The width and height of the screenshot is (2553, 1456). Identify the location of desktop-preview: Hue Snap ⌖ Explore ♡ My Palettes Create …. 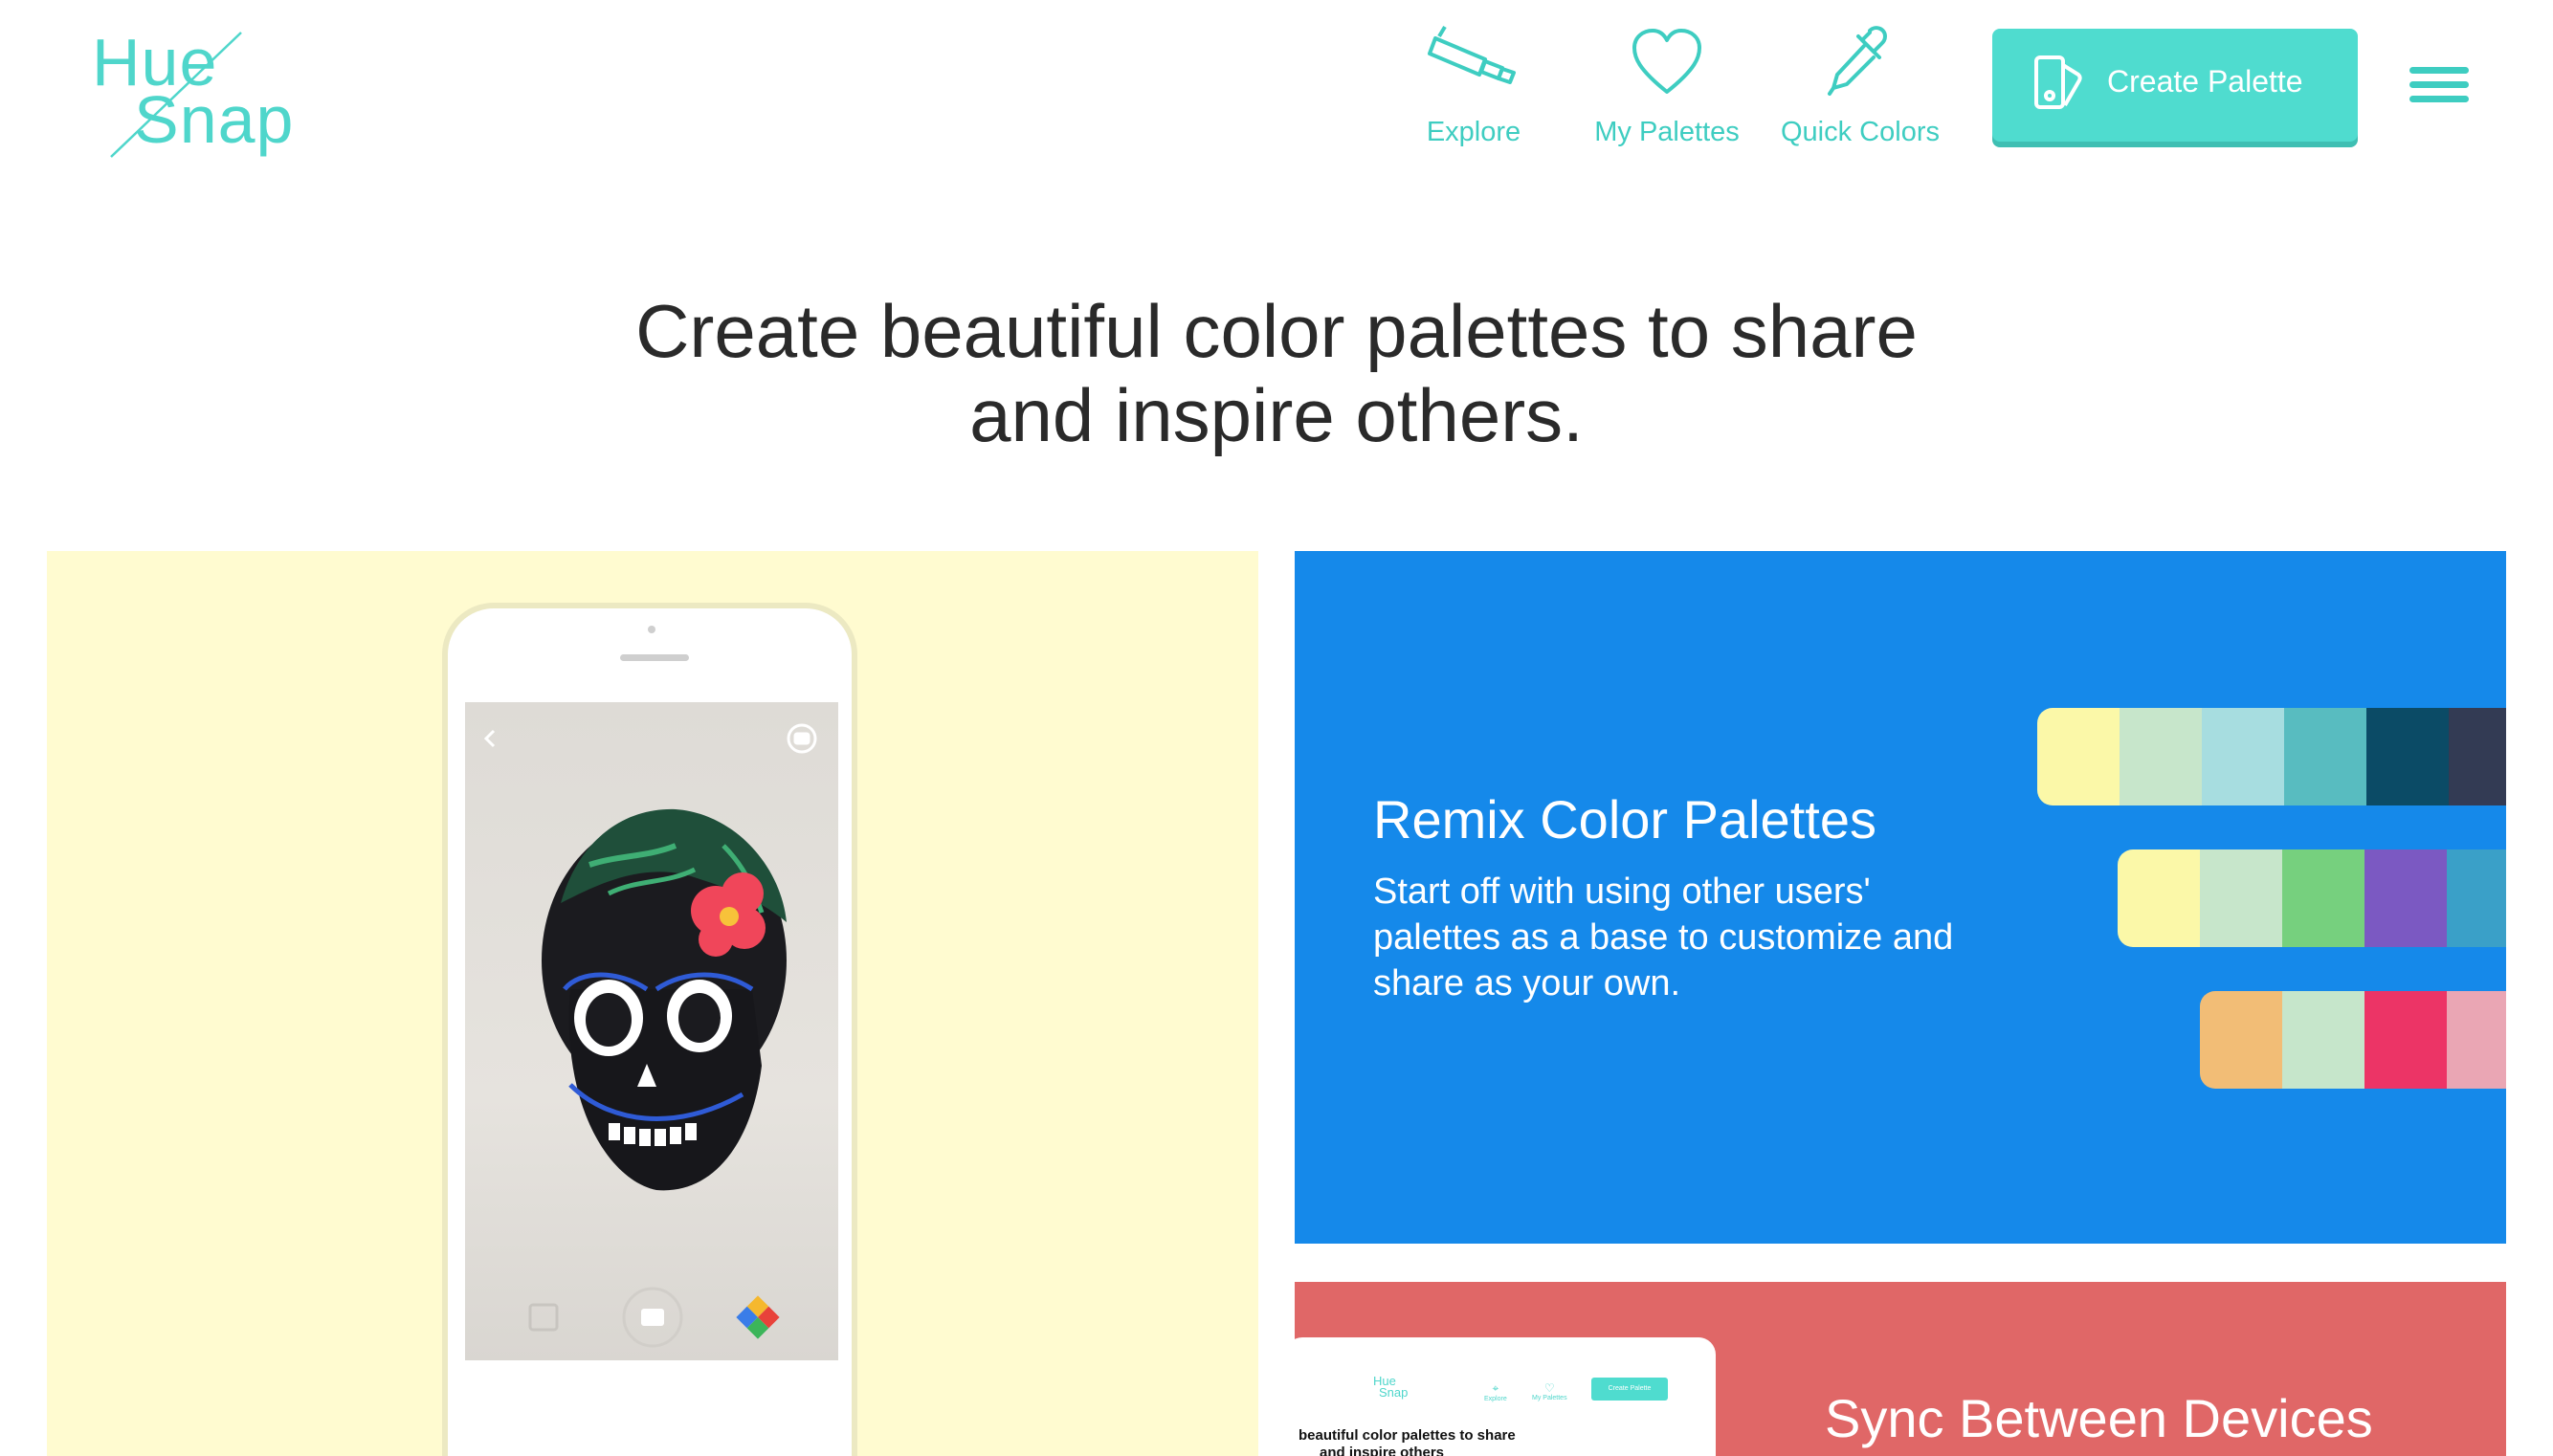
(1505, 1397).